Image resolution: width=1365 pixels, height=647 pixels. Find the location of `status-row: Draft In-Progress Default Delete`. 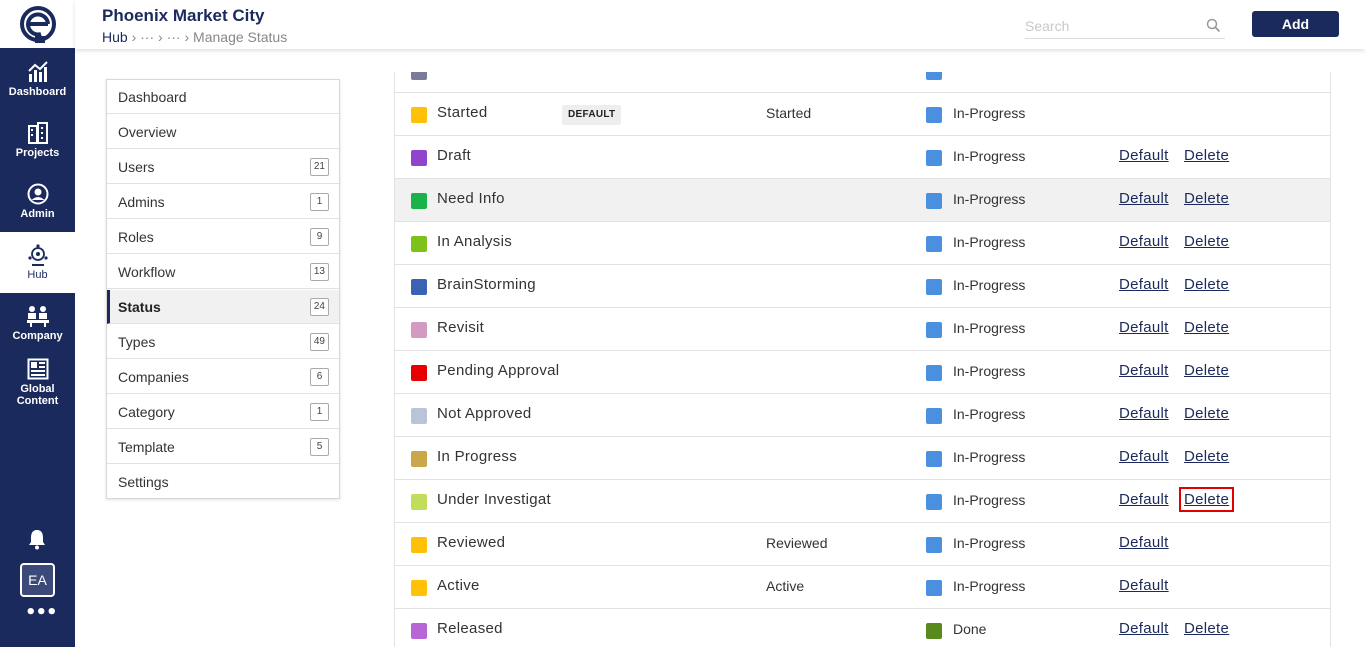

status-row: Draft In-Progress Default Delete is located at coordinates (862, 157).